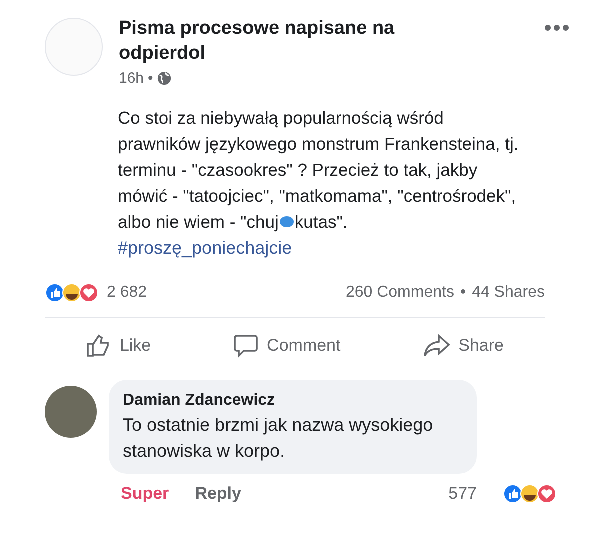 The width and height of the screenshot is (600, 539). What do you see at coordinates (99, 346) in the screenshot?
I see `thumbs-up-icon` at bounding box center [99, 346].